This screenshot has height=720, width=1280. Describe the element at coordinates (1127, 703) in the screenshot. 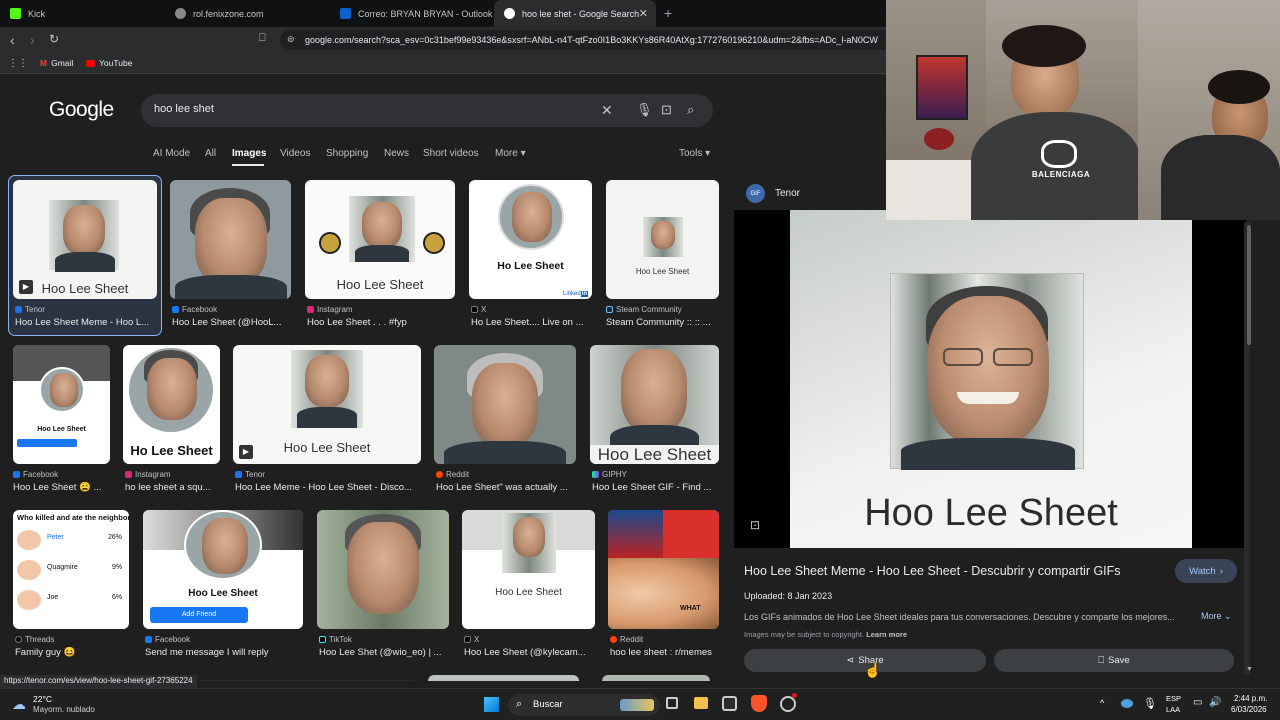

I see `onedrive-icon` at that location.